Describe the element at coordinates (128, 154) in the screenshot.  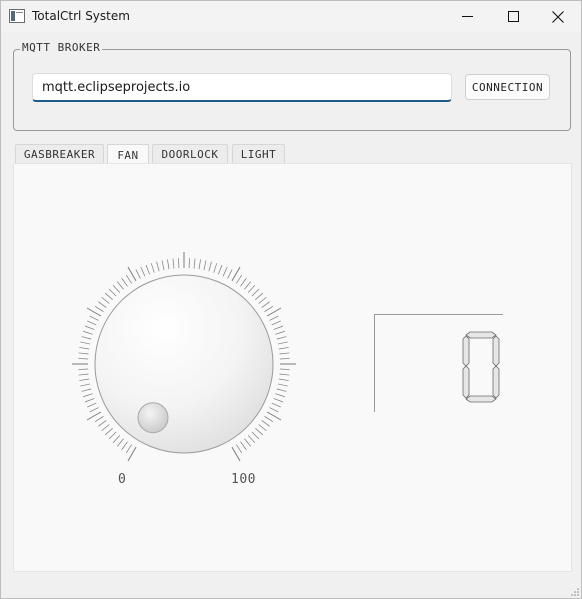
I see `tab-fan: FAN` at that location.